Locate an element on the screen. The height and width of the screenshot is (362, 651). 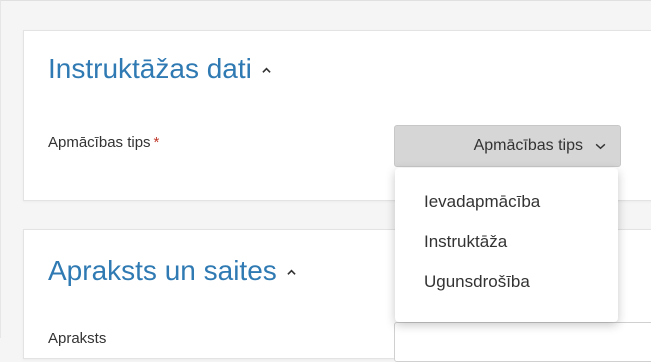
field-label-apmacibas-tips: Apmācības tips * is located at coordinates (103, 142).